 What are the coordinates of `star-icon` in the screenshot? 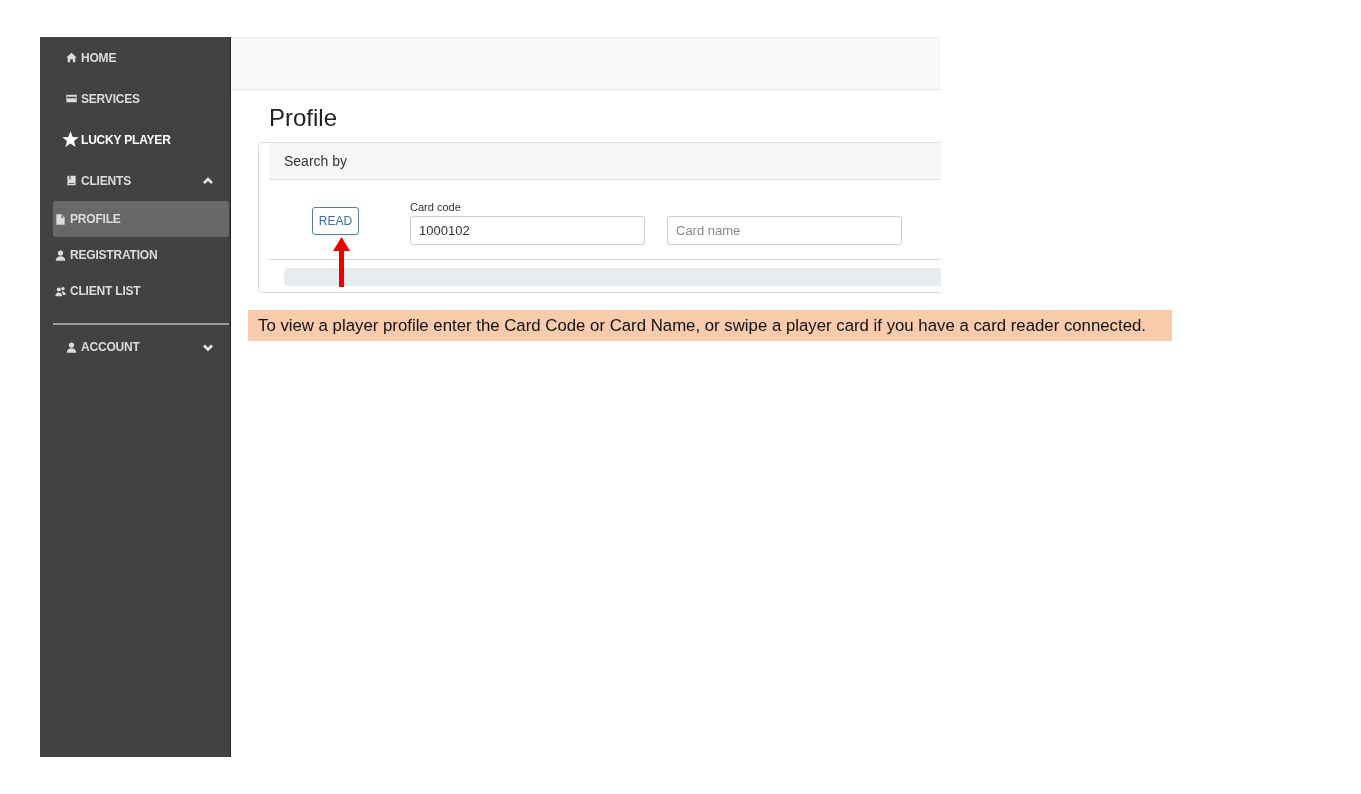 It's located at (70, 139).